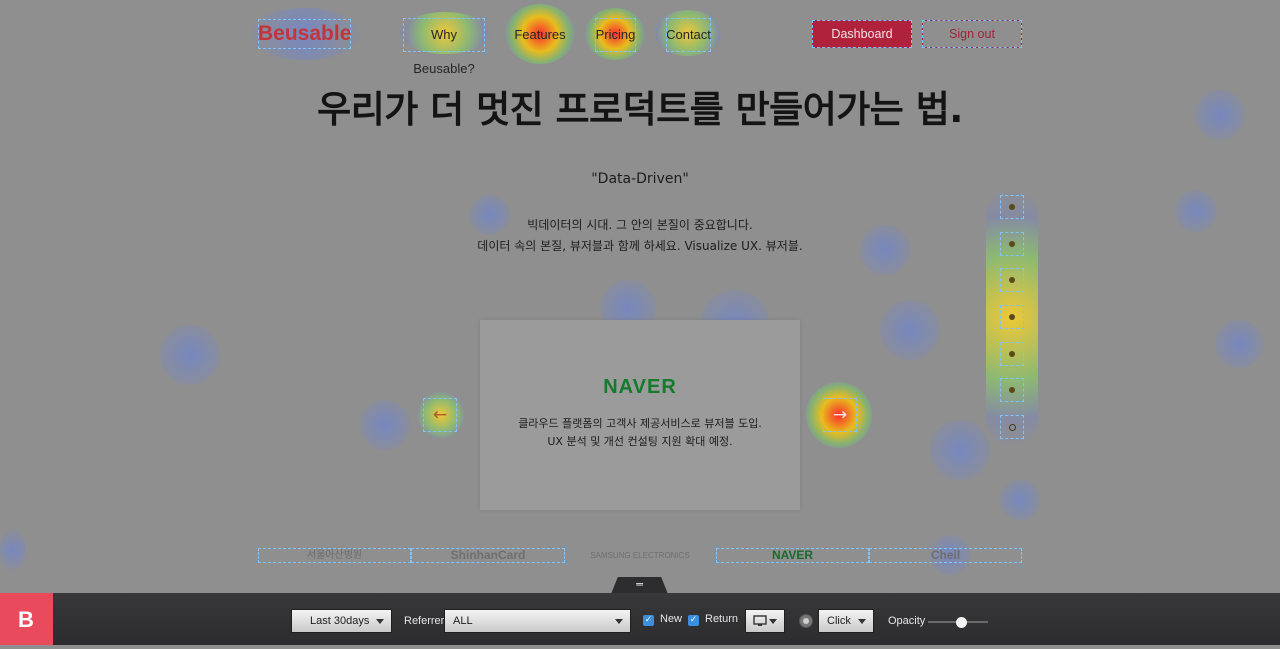 This screenshot has width=1280, height=649. I want to click on menu-lines-icon: ═, so click(639, 584).